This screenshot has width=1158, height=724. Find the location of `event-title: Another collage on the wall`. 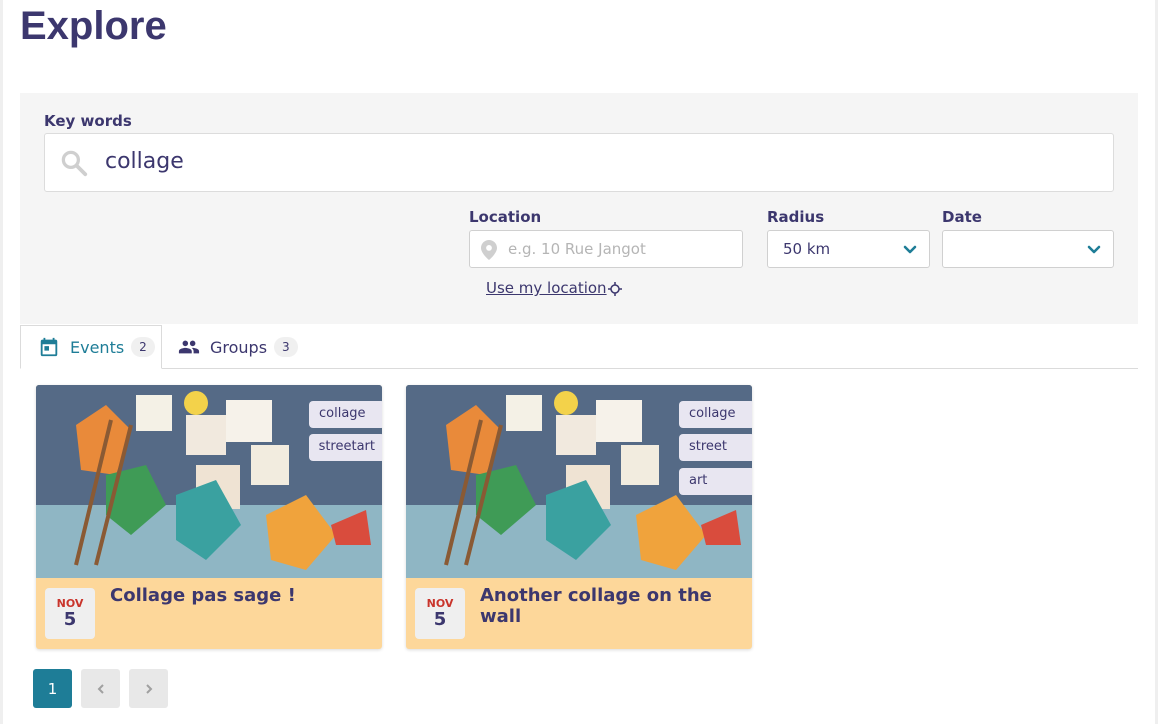

event-title: Another collage on the wall is located at coordinates (616, 606).